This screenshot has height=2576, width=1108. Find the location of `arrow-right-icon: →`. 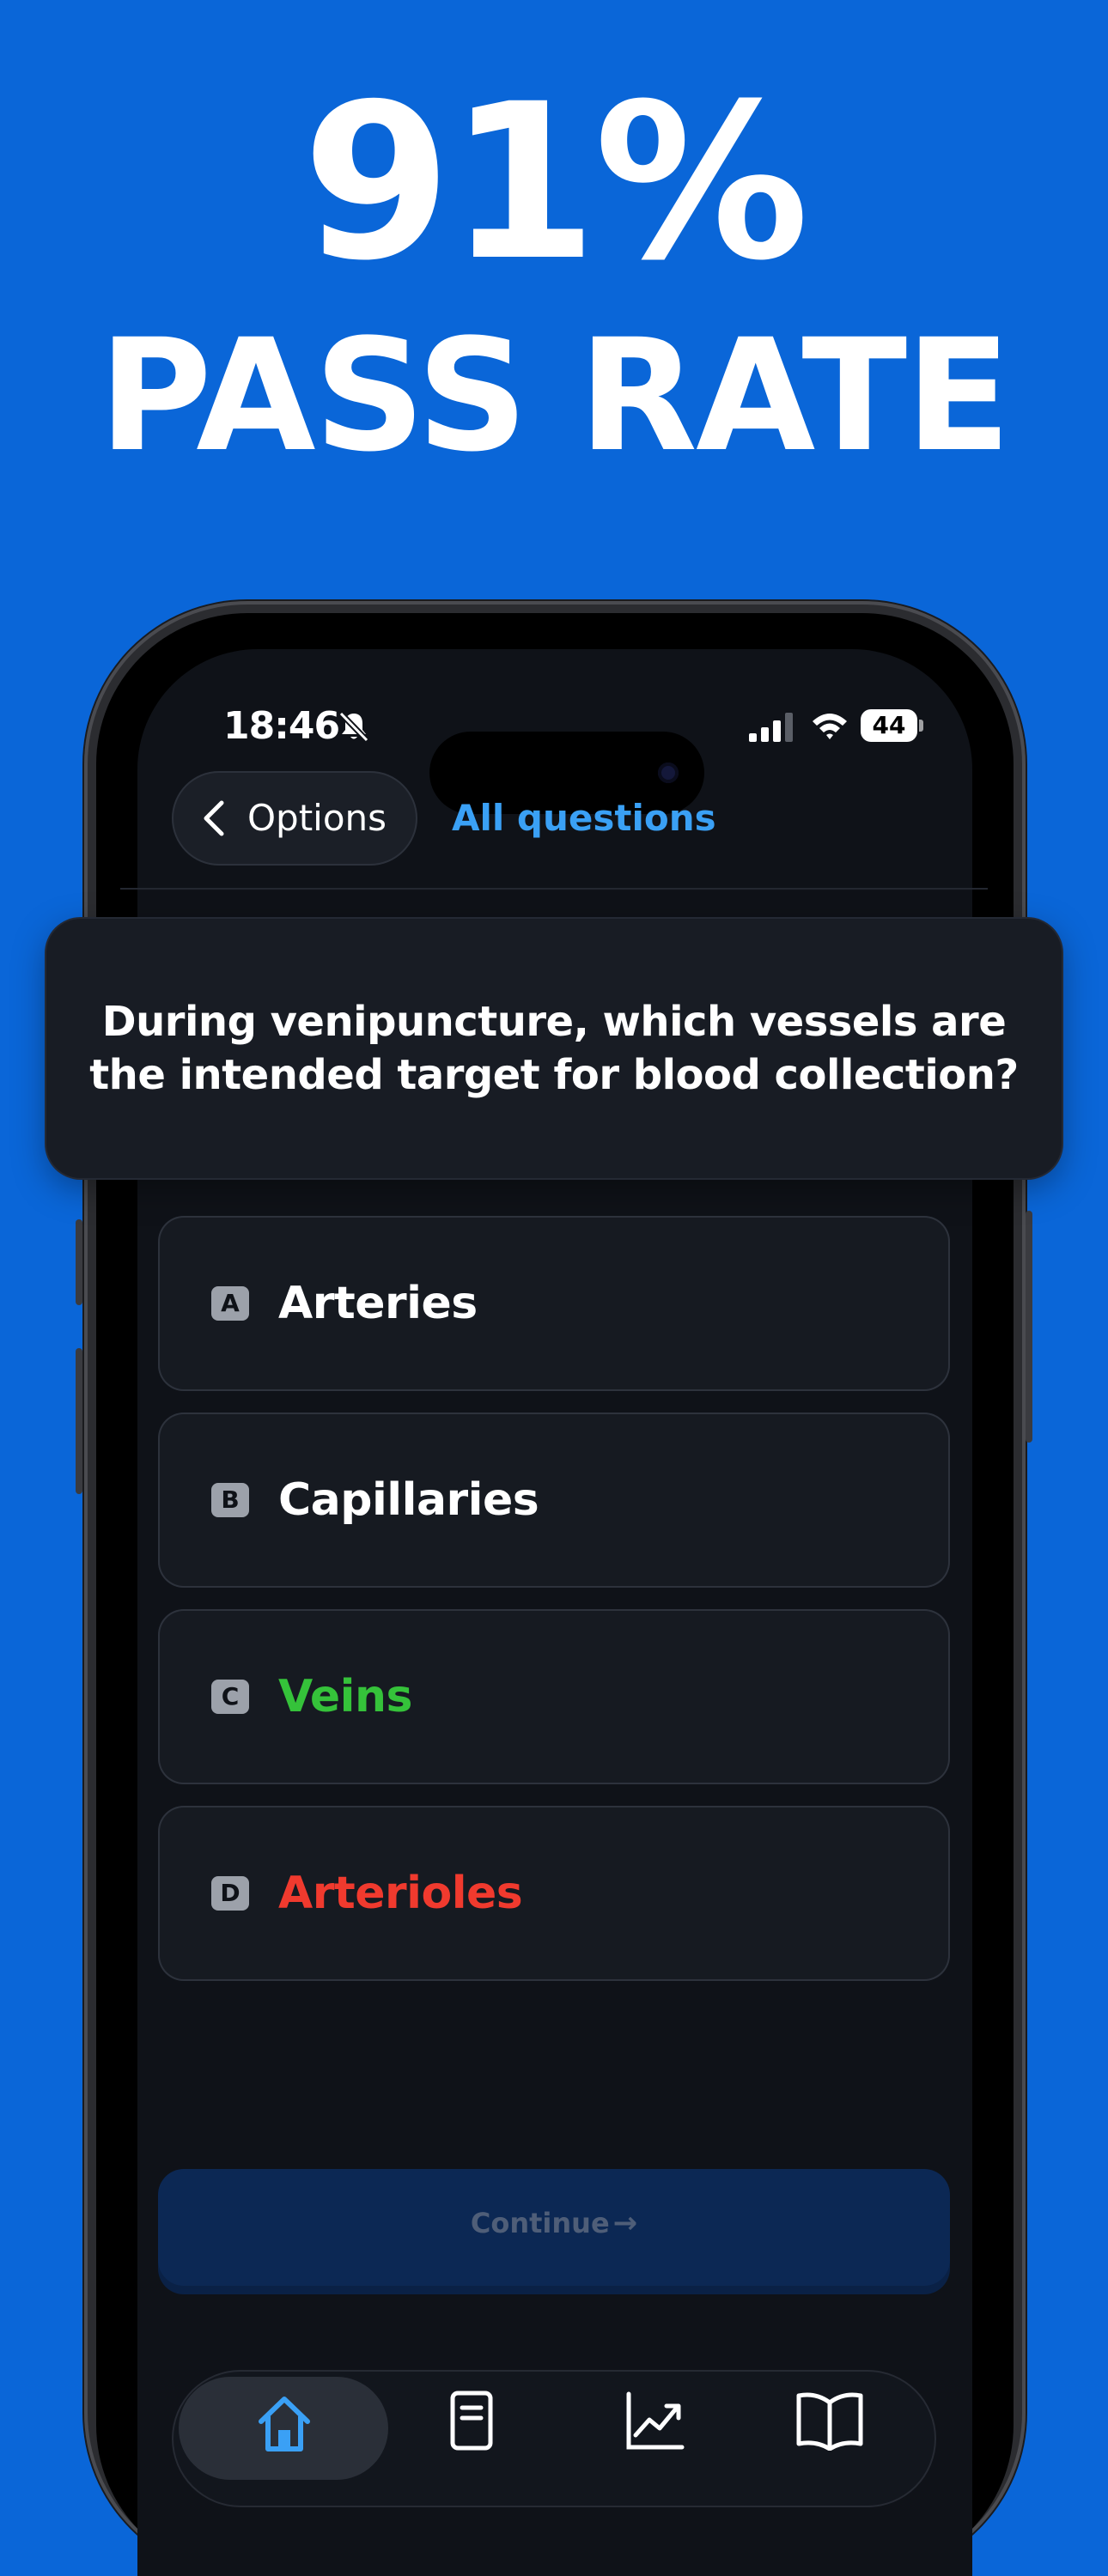

arrow-right-icon: → is located at coordinates (625, 2223).